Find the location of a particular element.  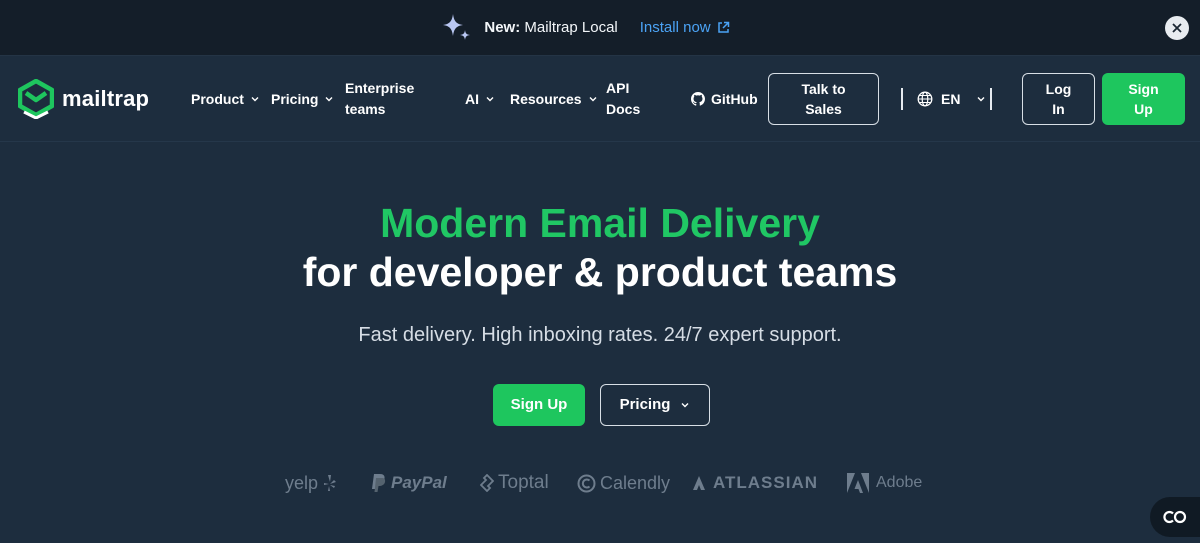

nav-item-pricing: Pricing is located at coordinates (302, 99).